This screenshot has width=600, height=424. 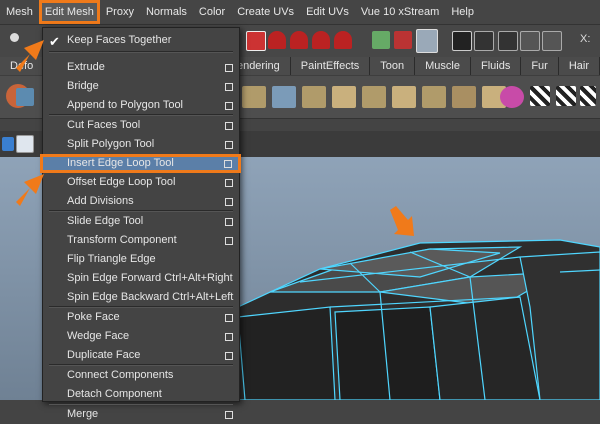 I want to click on menu-item-label: Spin Edge Backward Ctrl+Alt+Left, so click(x=150, y=297).